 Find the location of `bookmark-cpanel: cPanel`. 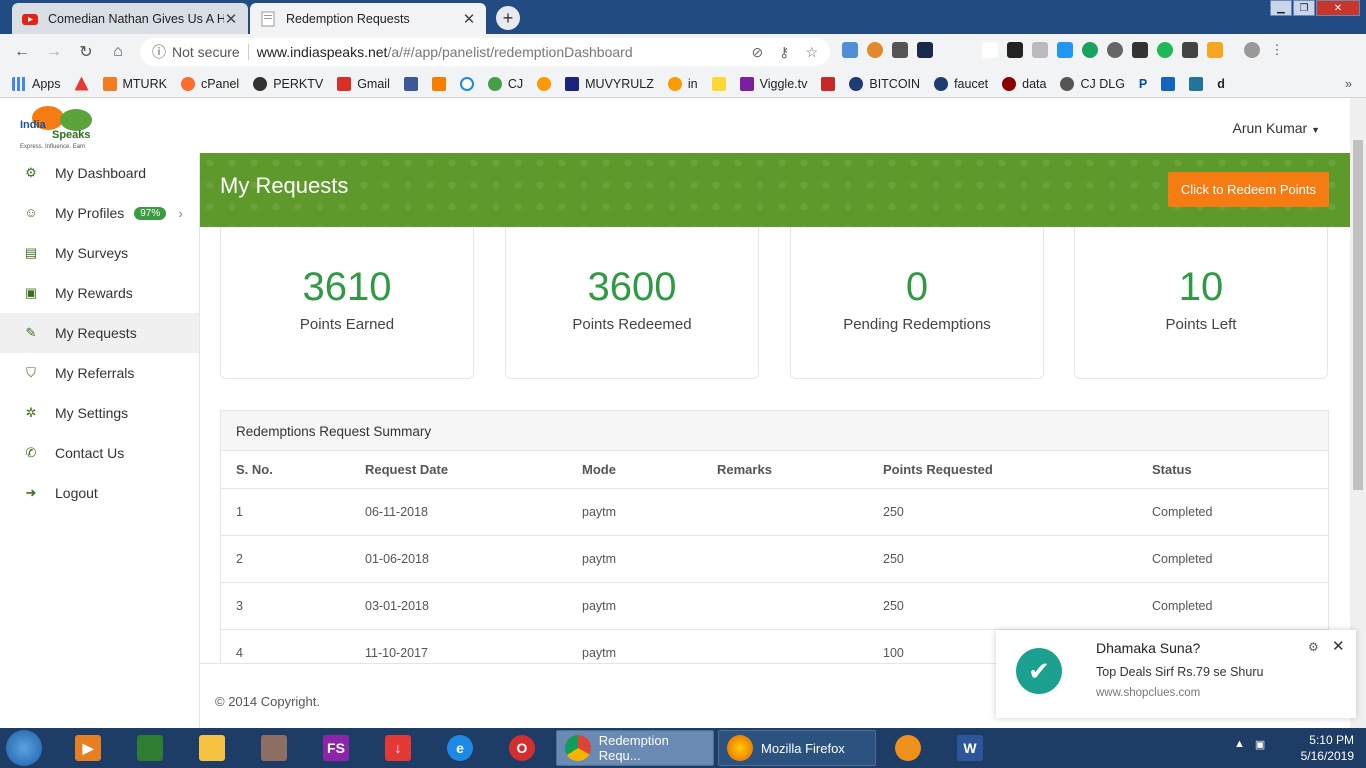

bookmark-cpanel: cPanel is located at coordinates (209, 83).